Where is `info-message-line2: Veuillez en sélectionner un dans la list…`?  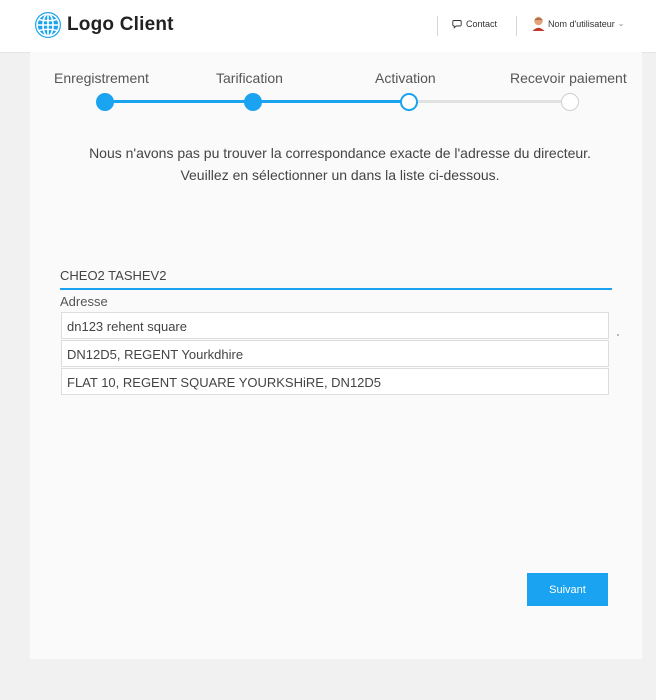 info-message-line2: Veuillez en sélectionner un dans la list… is located at coordinates (340, 175).